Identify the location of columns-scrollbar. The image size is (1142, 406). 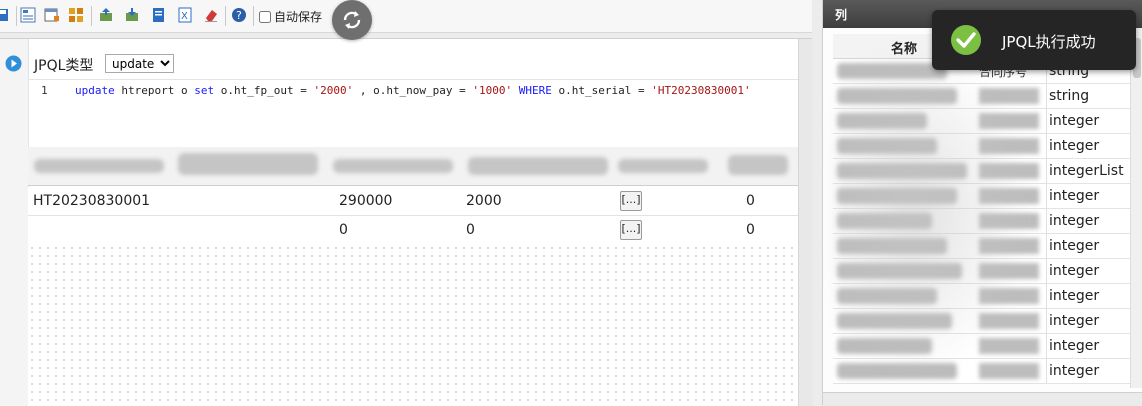
(1136, 208).